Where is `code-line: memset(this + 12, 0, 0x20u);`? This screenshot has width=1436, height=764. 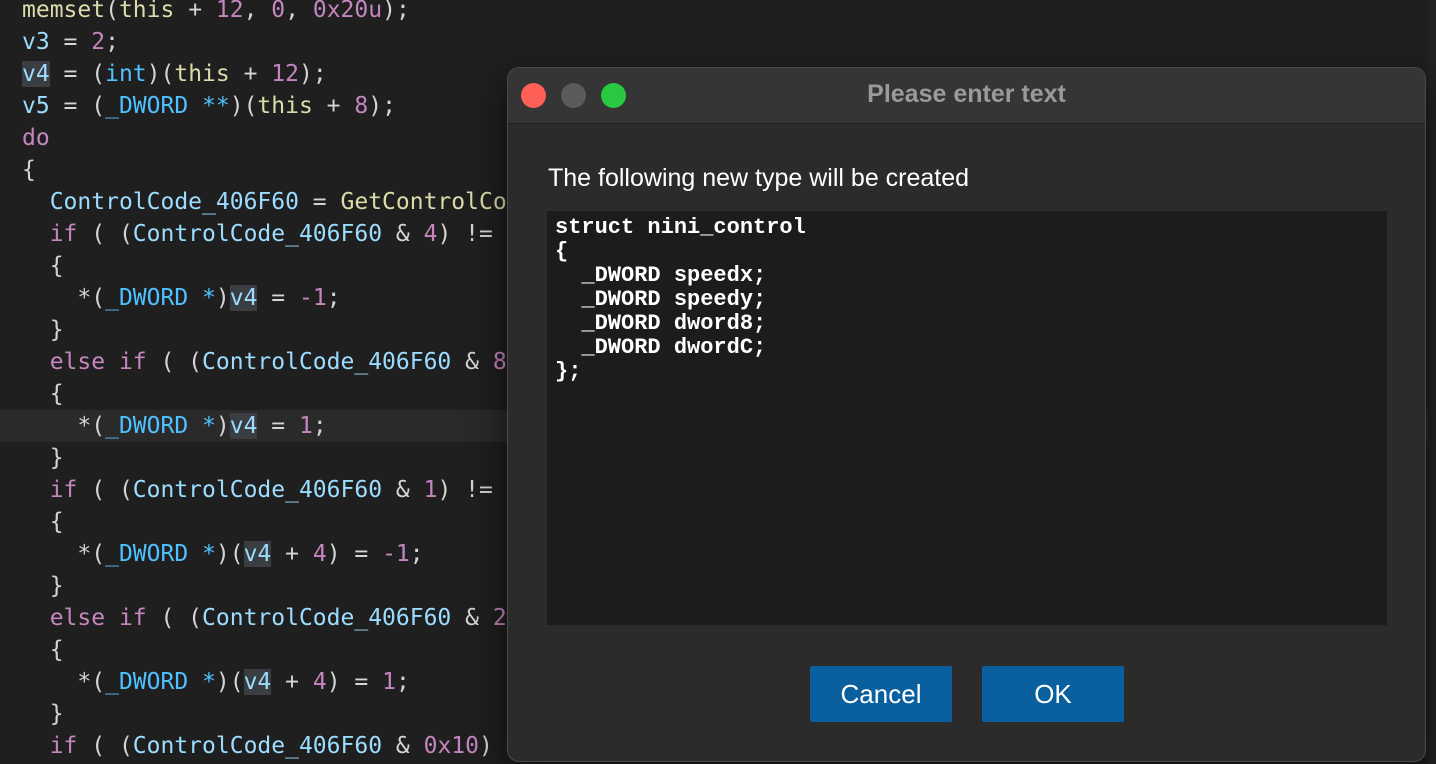 code-line: memset(this + 12, 0, 0x20u); is located at coordinates (718, 13).